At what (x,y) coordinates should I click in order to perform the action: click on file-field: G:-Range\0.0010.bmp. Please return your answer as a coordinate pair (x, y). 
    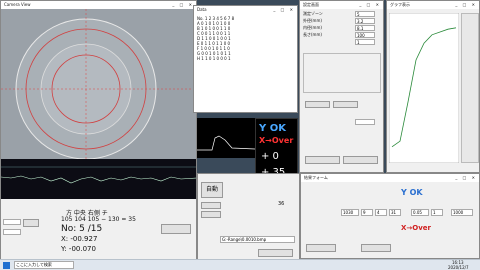
    Looking at the image, I should click on (257, 239).